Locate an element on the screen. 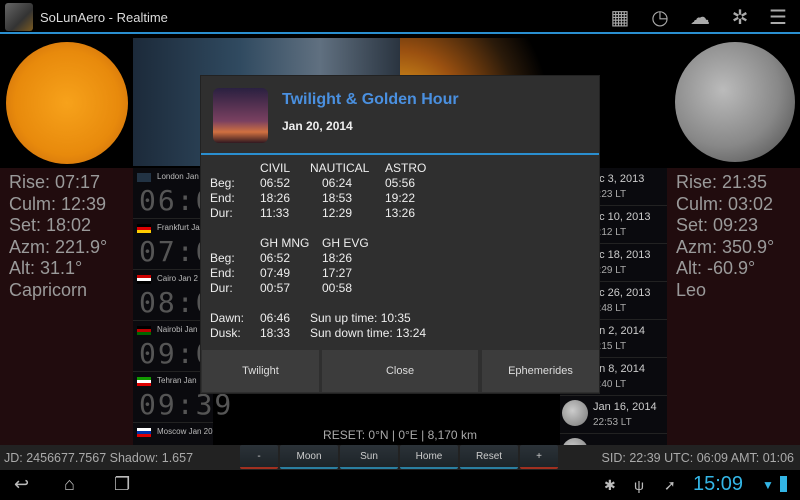 The width and height of the screenshot is (800, 500). dawn-value: 06:46 is located at coordinates (275, 318).